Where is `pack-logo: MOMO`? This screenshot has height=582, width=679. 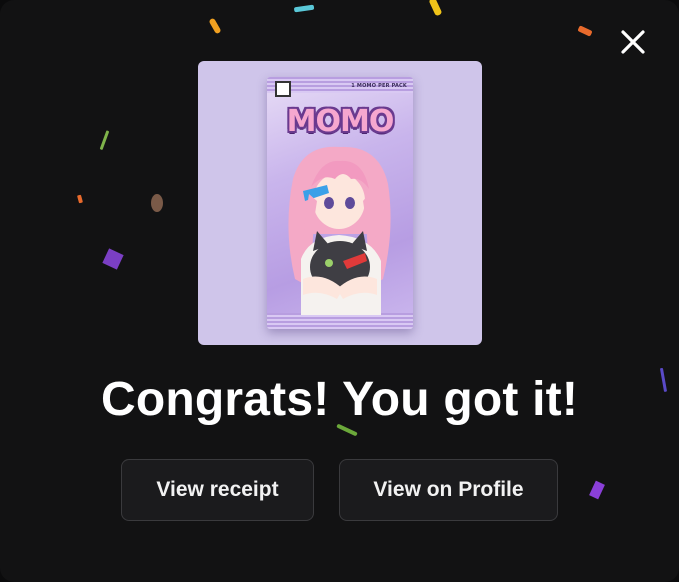 pack-logo: MOMO is located at coordinates (340, 121).